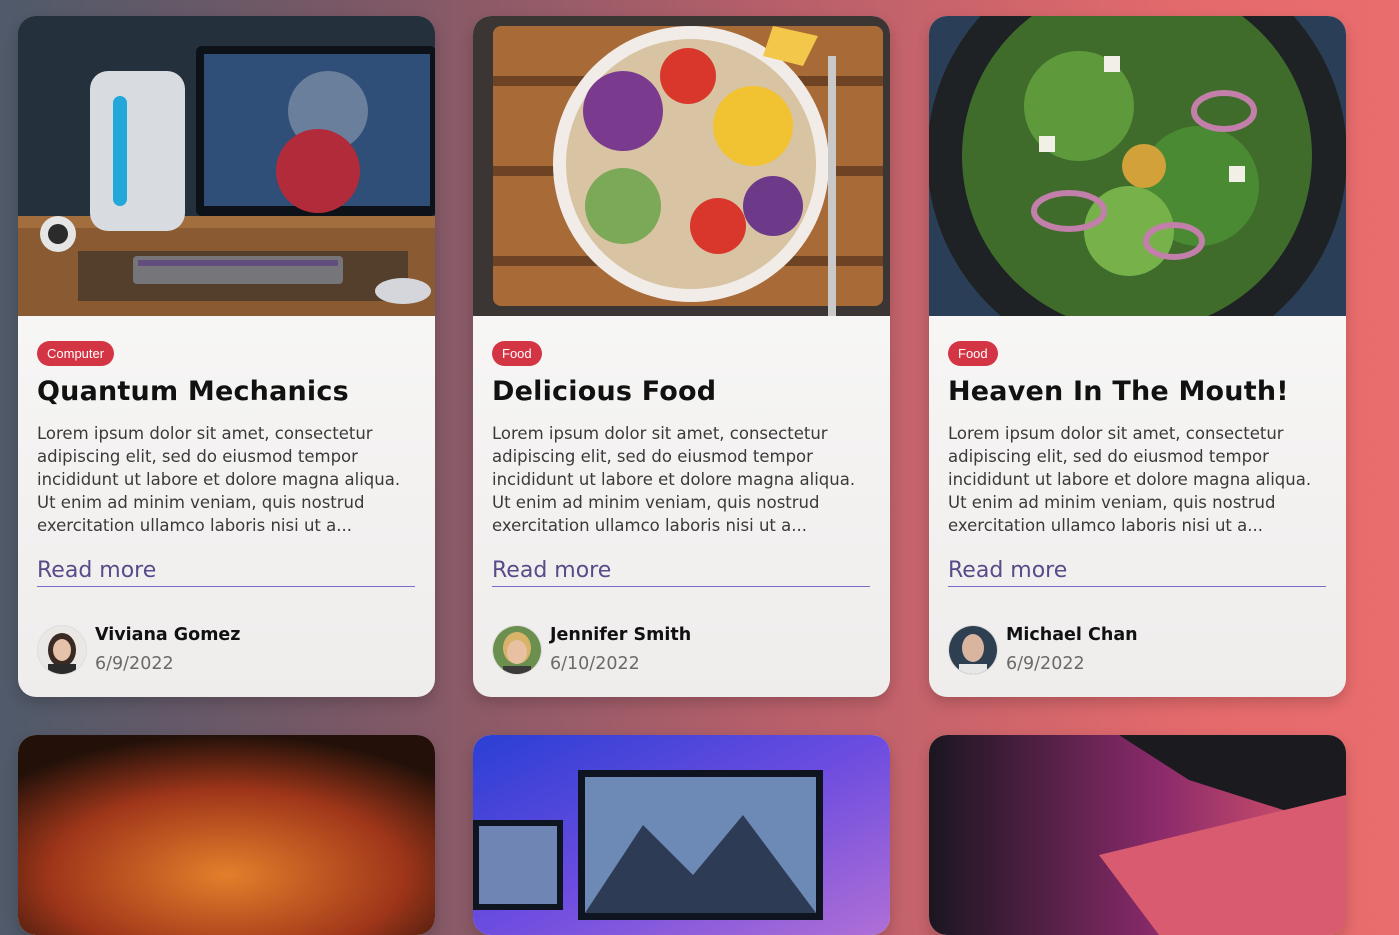 Image resolution: width=1399 pixels, height=935 pixels. Describe the element at coordinates (604, 391) in the screenshot. I see `post-title: Delicious Food` at that location.